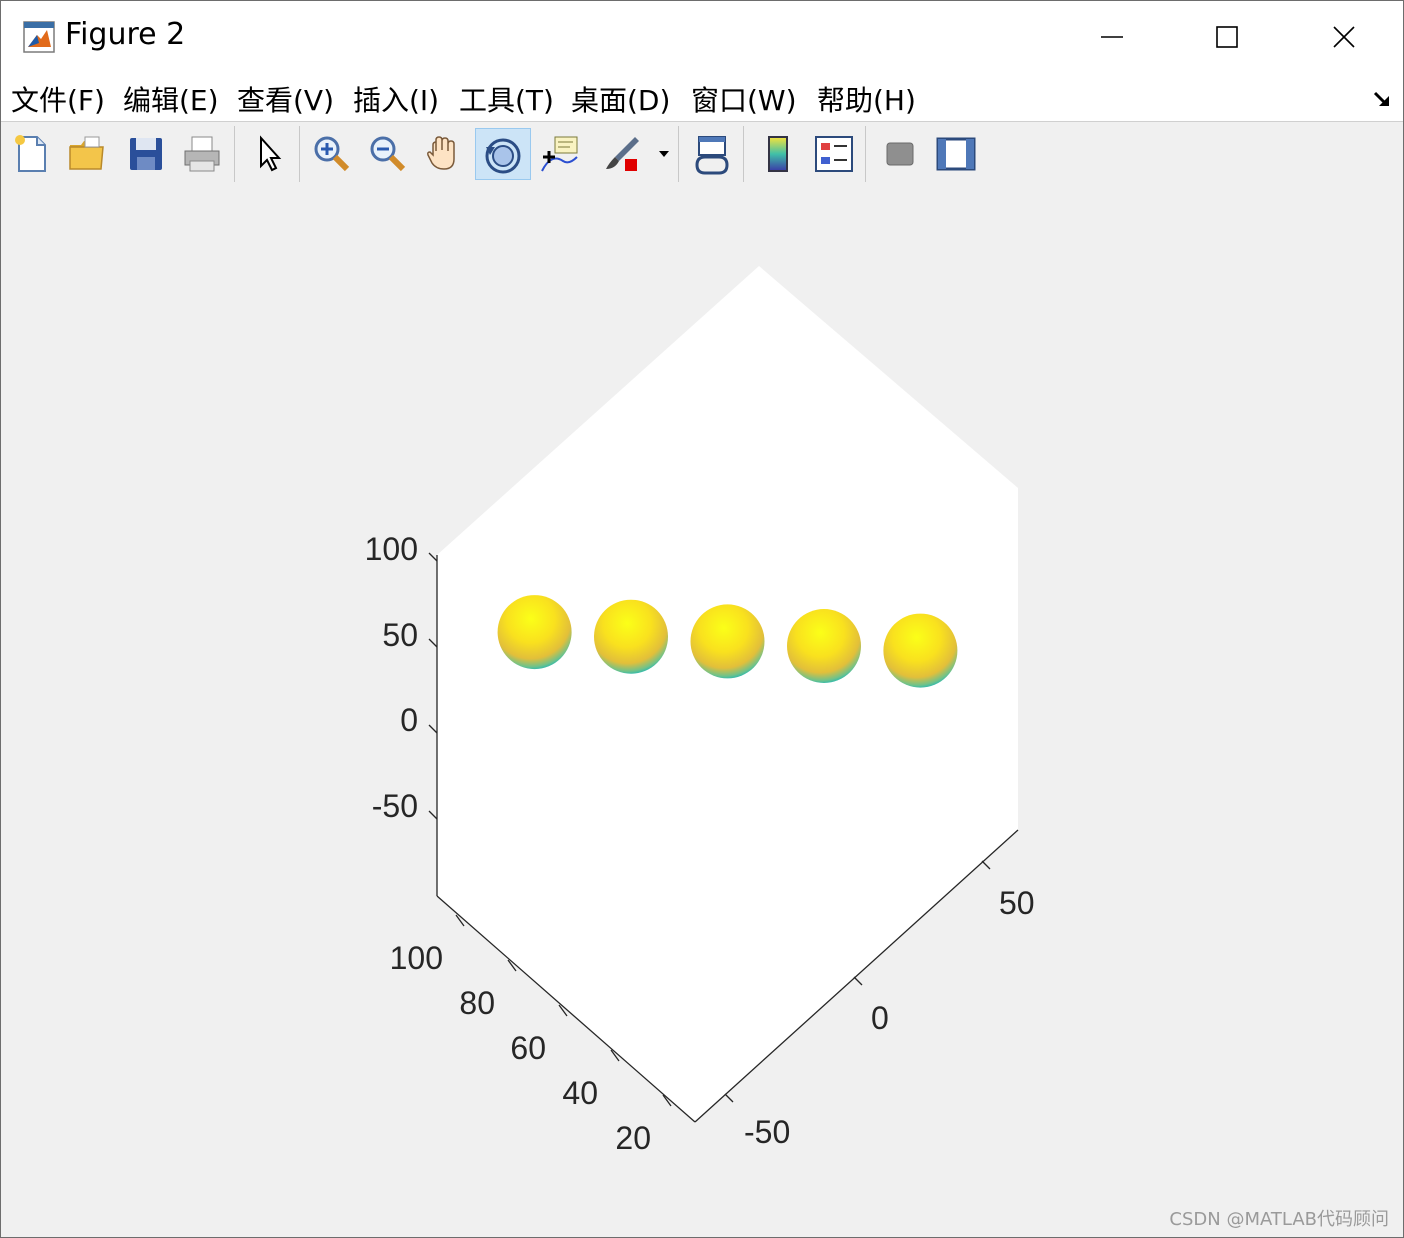 This screenshot has width=1404, height=1238. I want to click on maximize-icon, so click(1227, 37).